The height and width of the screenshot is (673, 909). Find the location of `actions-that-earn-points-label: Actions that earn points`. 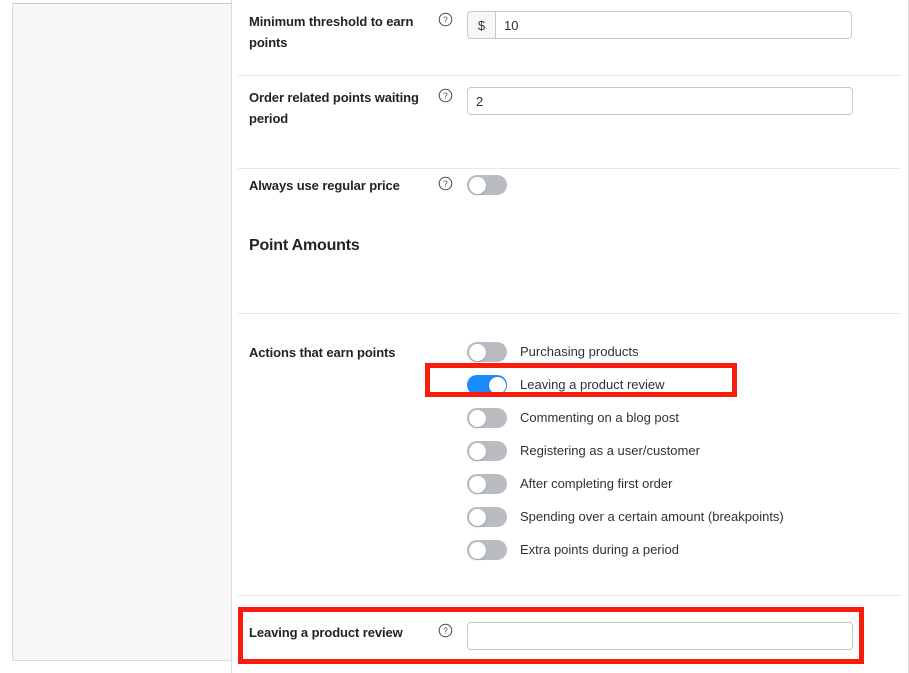

actions-that-earn-points-label: Actions that earn points is located at coordinates (322, 352).